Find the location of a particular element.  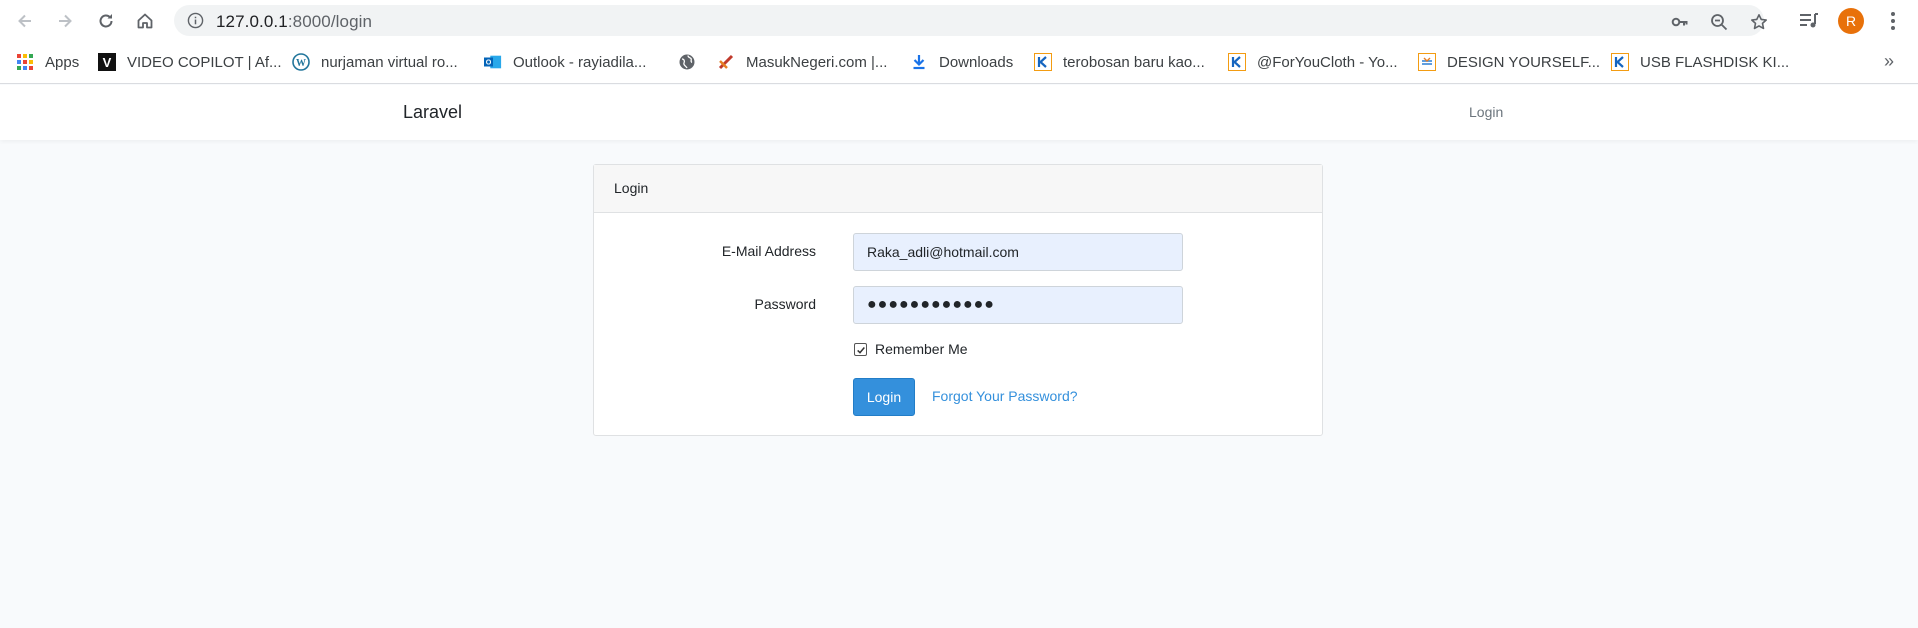

url-text: 127.0.0.1:8000/login is located at coordinates (294, 22).